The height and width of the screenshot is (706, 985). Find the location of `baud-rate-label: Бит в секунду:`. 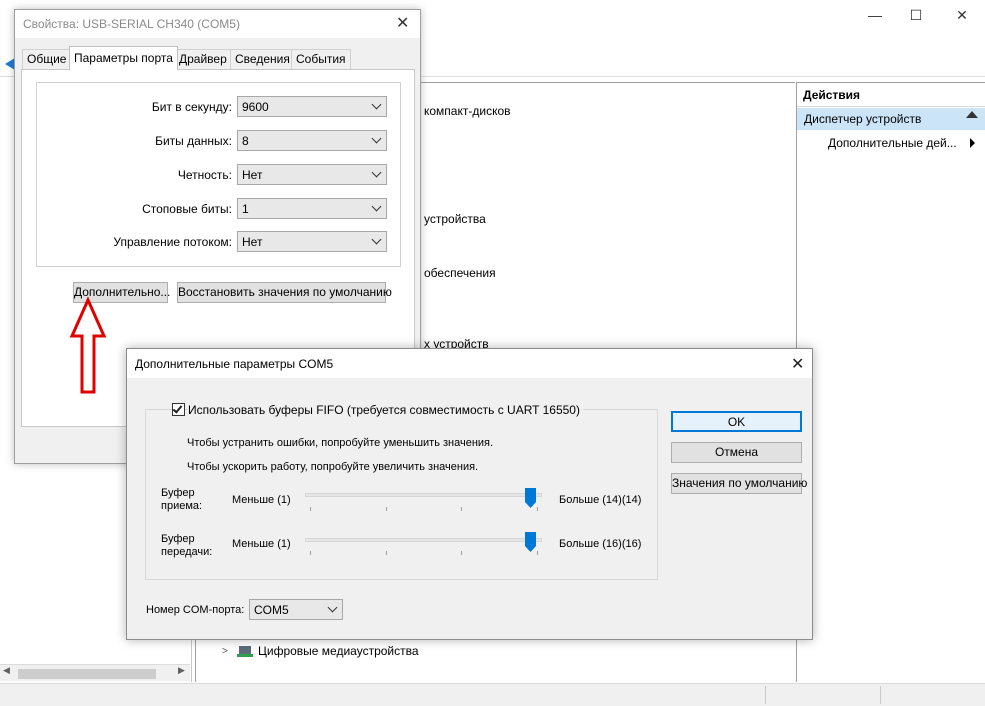

baud-rate-label: Бит в секунду: is located at coordinates (191, 107).